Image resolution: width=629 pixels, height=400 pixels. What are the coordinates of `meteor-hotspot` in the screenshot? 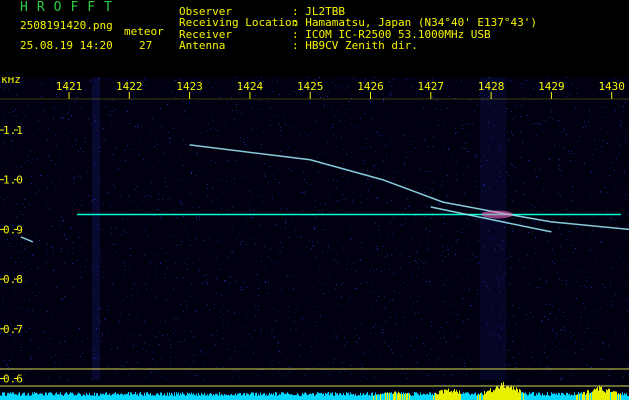 It's located at (497, 214).